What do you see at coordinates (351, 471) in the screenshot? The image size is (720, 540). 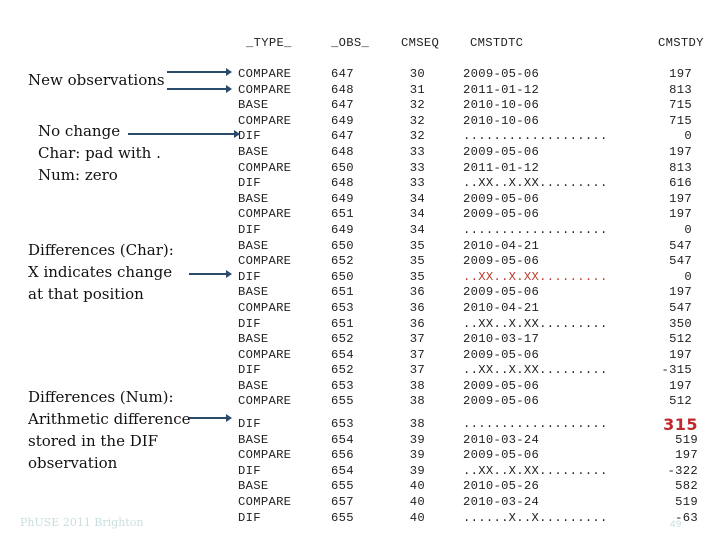 I see `column-obs: 653 654 656 654 655 657 655` at bounding box center [351, 471].